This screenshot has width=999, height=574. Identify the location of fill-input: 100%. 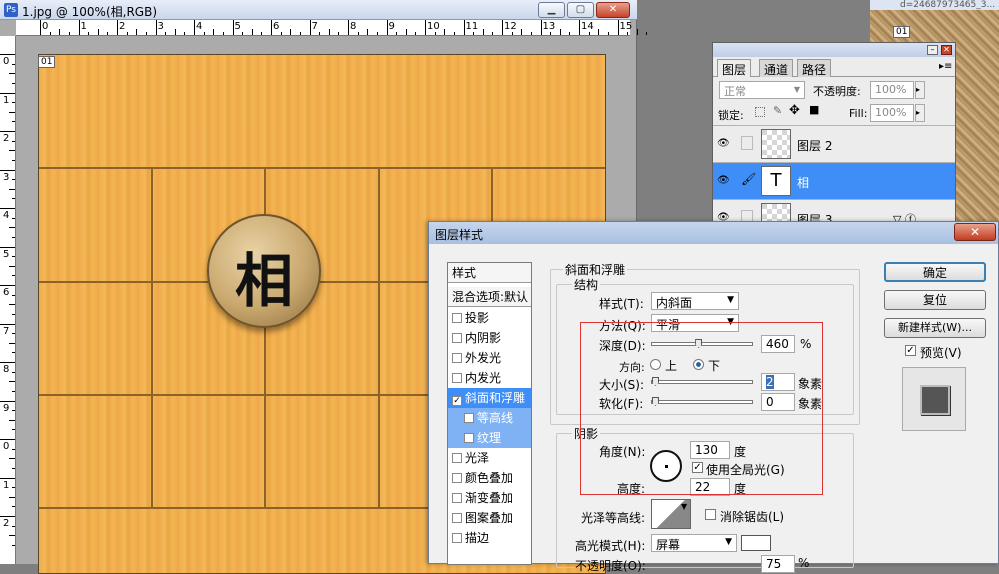
(892, 113).